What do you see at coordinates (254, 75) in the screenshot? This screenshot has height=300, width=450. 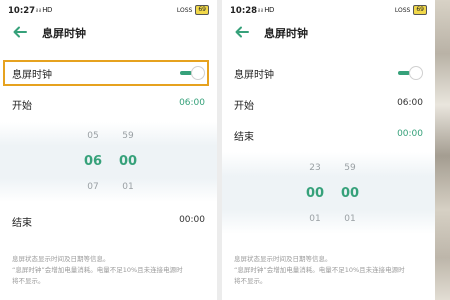 I see `aod-toggle-label: 息屏时钟` at bounding box center [254, 75].